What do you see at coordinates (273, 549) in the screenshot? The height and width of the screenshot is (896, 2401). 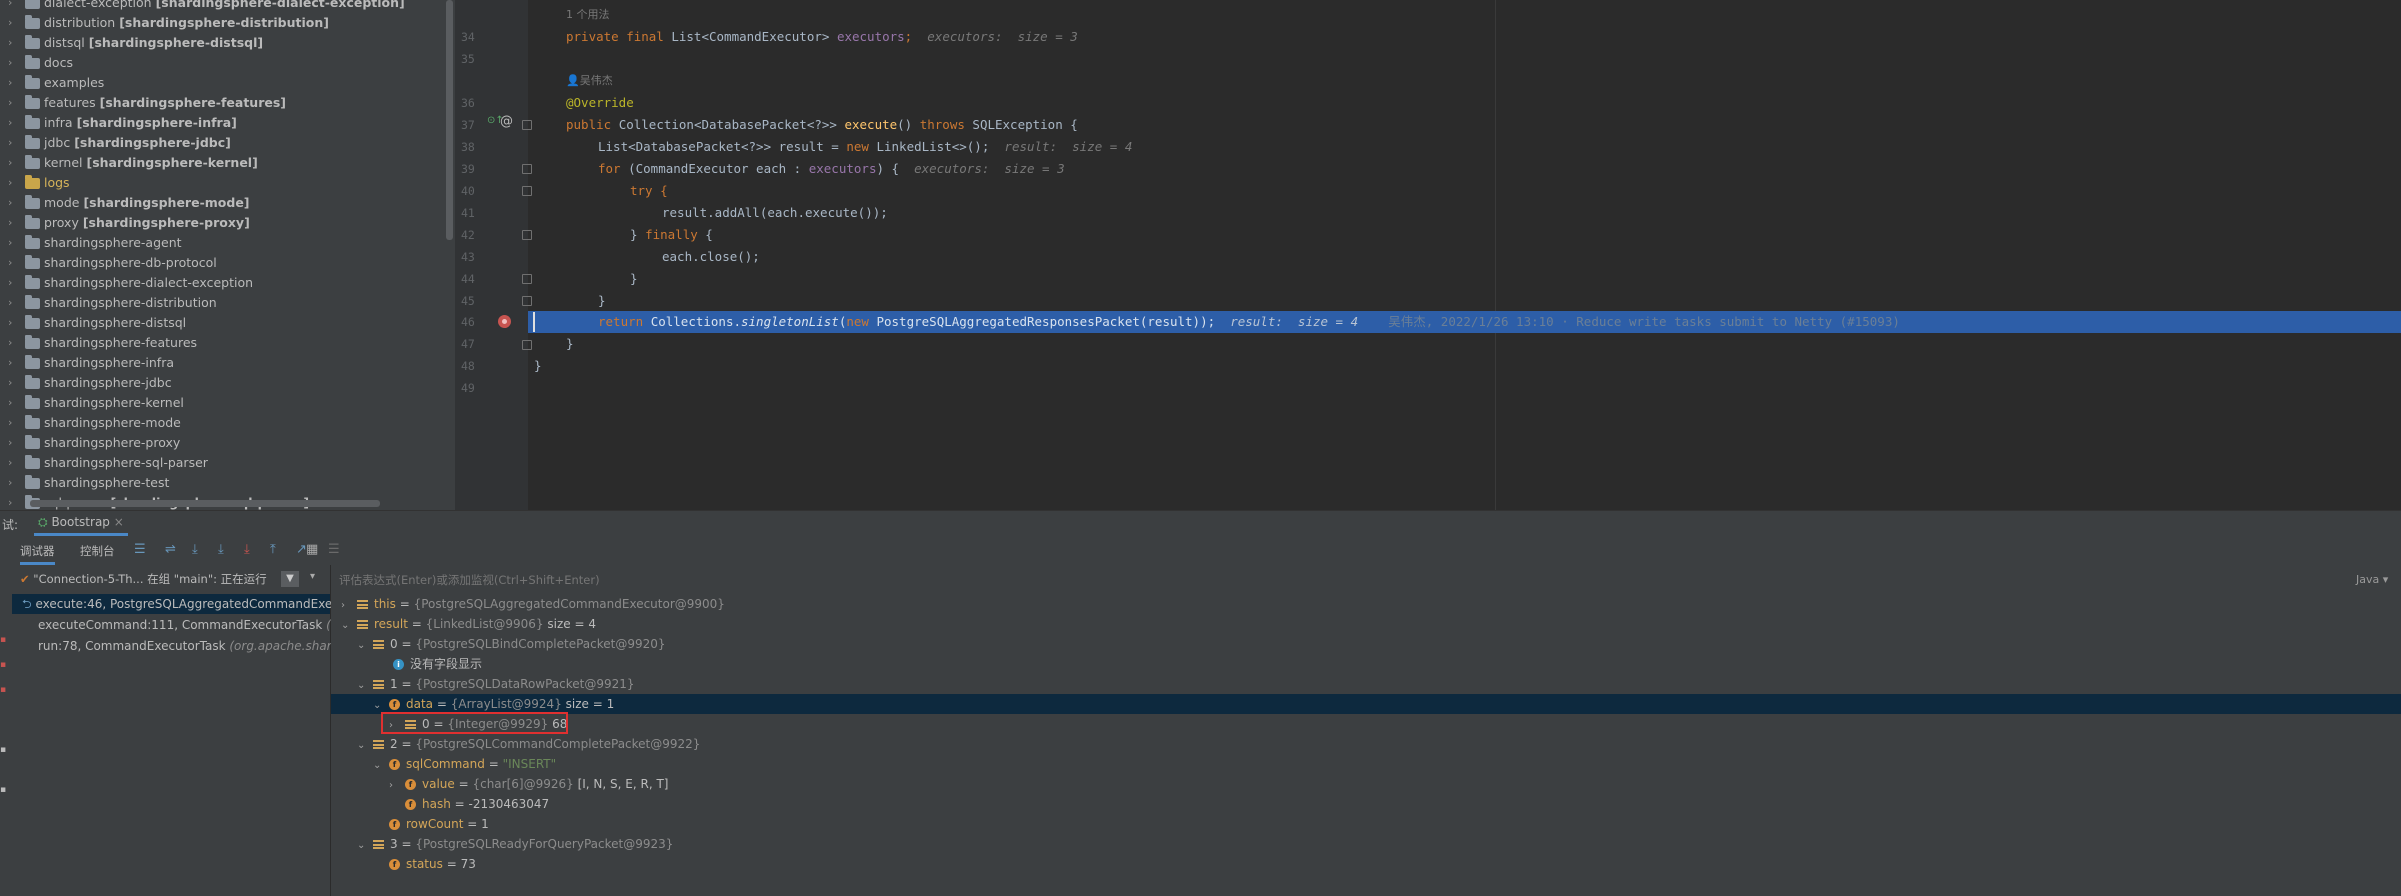 I see `step-out-icon: ⤒` at bounding box center [273, 549].